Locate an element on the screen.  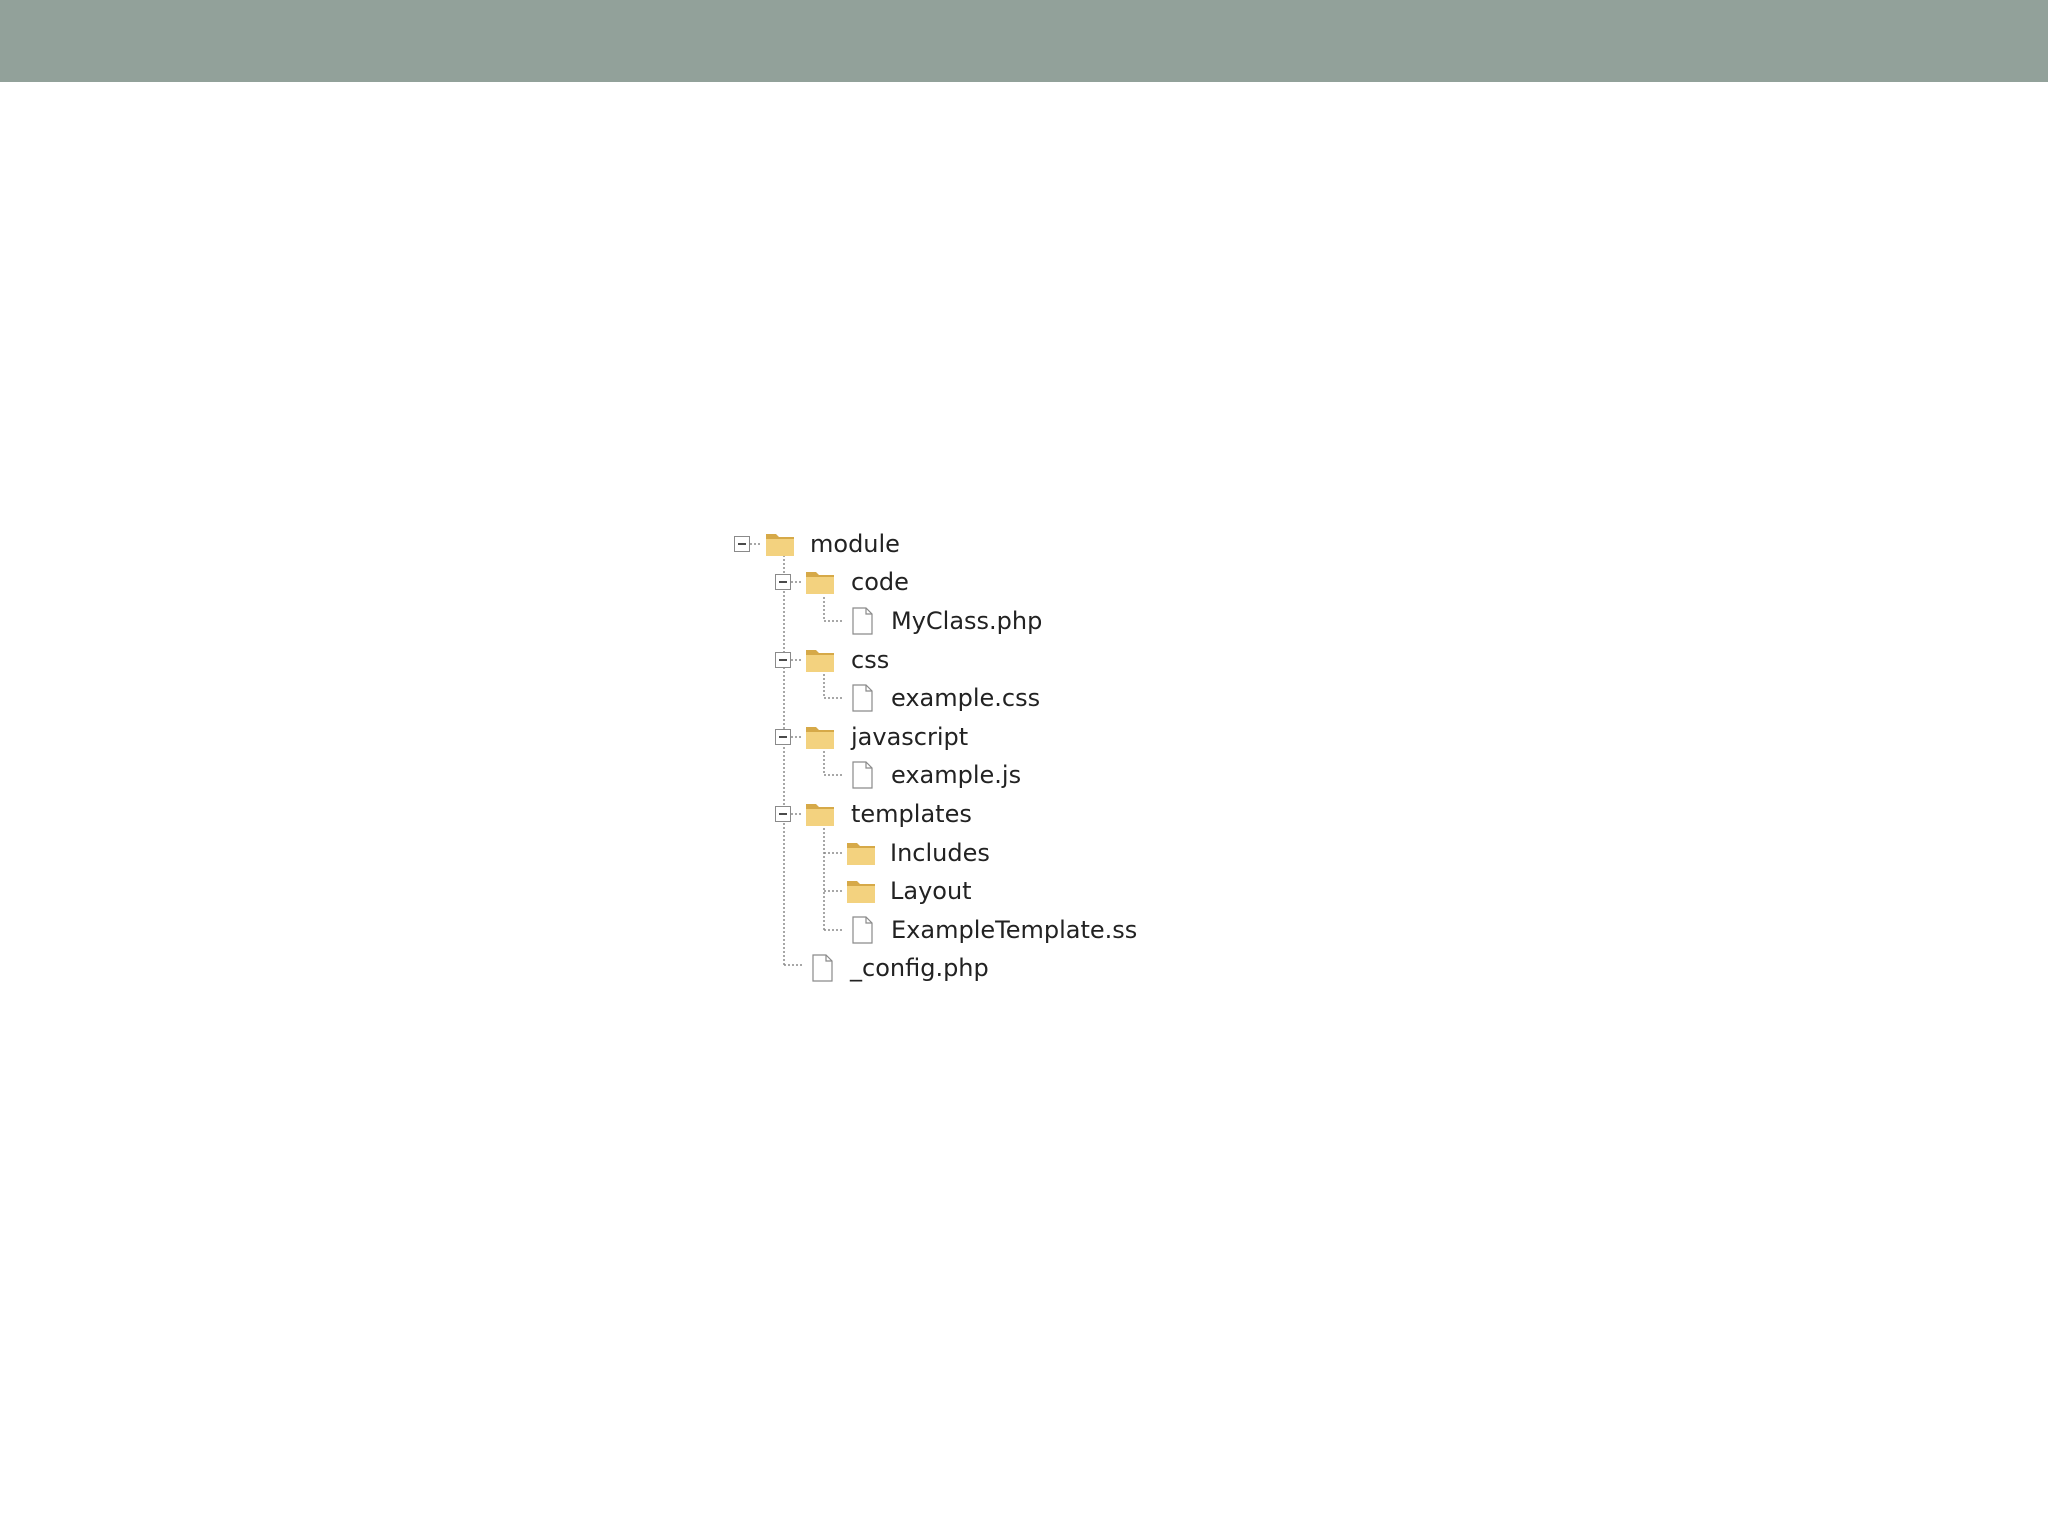
tree-label-myclass-php: MyClass.php is located at coordinates (967, 621).